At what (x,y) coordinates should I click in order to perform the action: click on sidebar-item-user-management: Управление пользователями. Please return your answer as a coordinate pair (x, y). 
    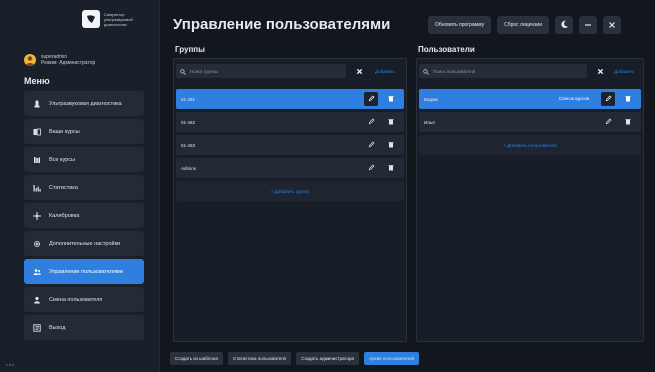
    Looking at the image, I should click on (84, 271).